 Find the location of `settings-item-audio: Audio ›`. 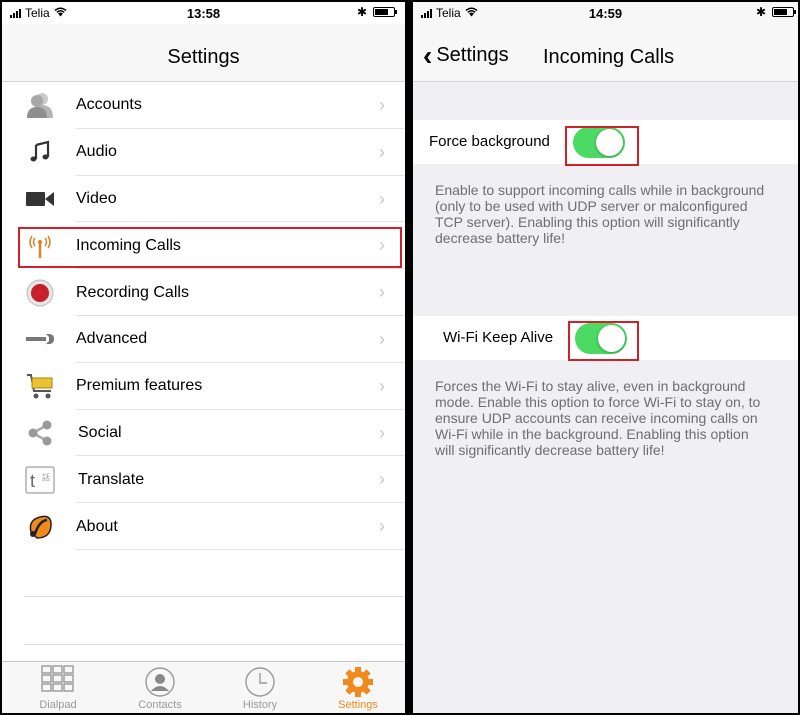

settings-item-audio: Audio › is located at coordinates (203, 152).